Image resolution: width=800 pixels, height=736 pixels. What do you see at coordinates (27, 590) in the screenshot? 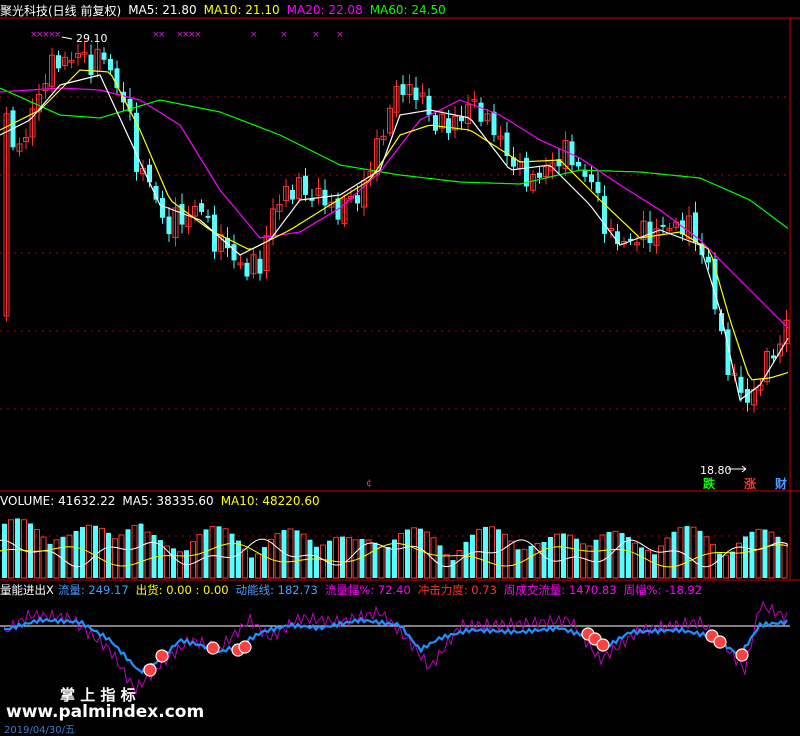
I see `indicator-name: 量能进出X` at bounding box center [27, 590].